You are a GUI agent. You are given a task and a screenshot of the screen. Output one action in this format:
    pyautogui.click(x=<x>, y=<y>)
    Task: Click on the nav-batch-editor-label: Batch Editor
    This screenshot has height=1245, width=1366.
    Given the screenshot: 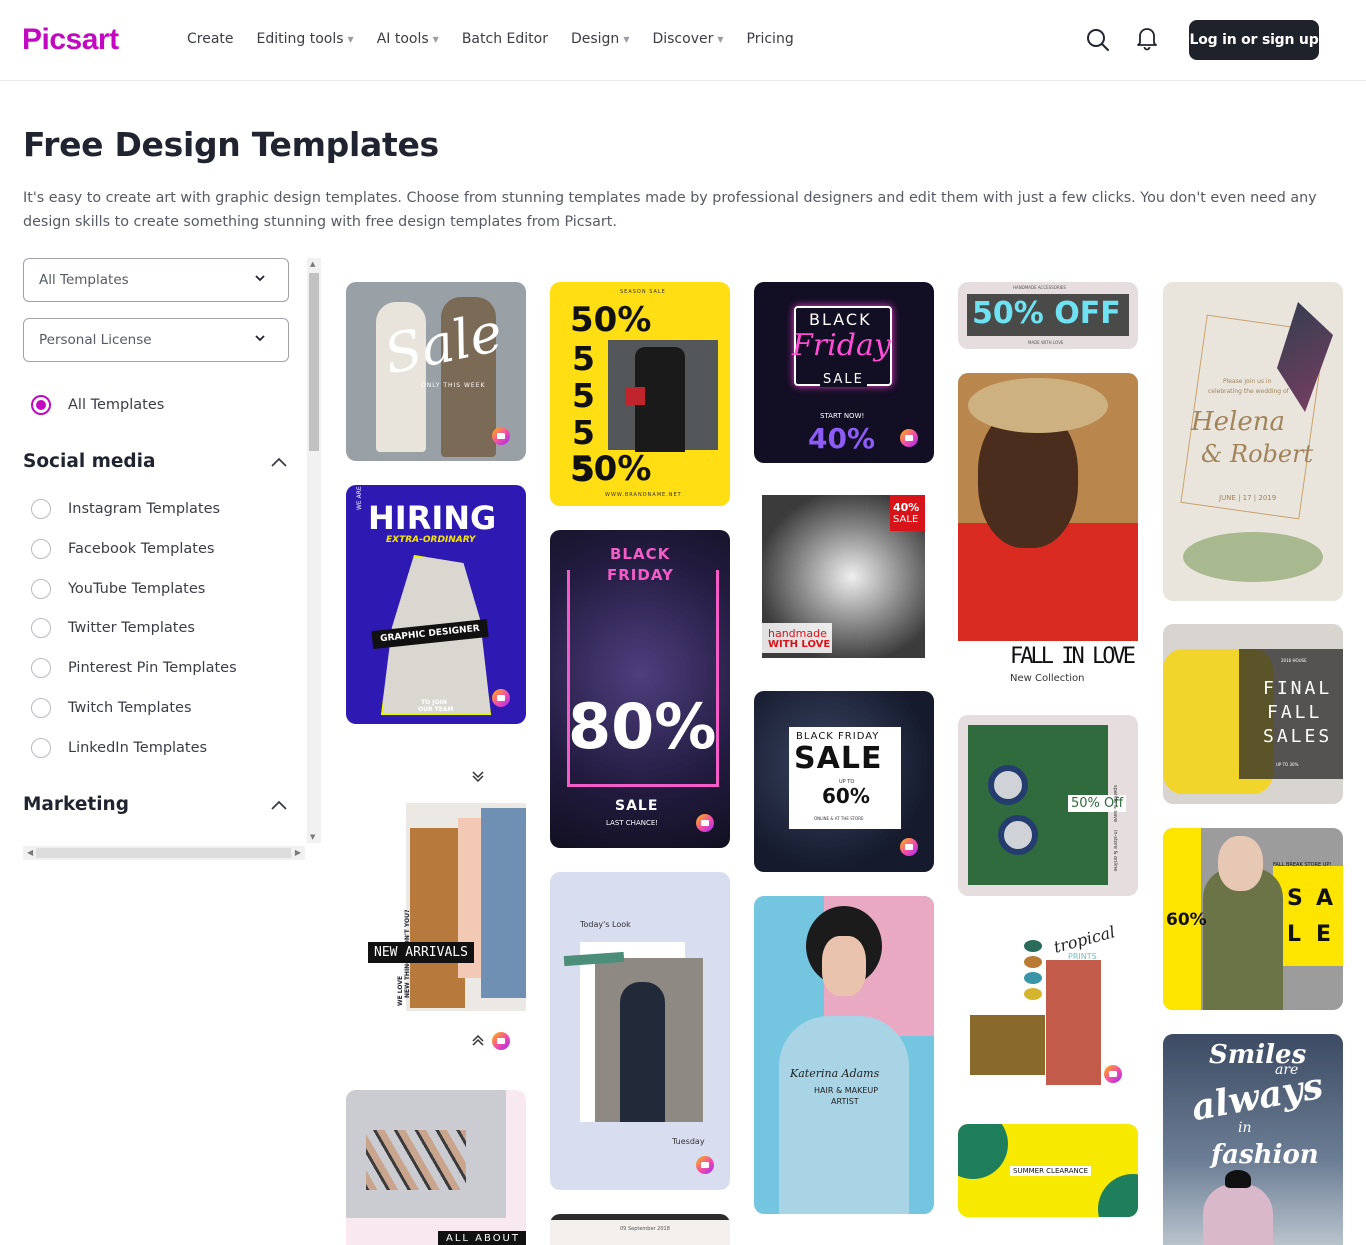 What is the action you would take?
    pyautogui.click(x=504, y=39)
    